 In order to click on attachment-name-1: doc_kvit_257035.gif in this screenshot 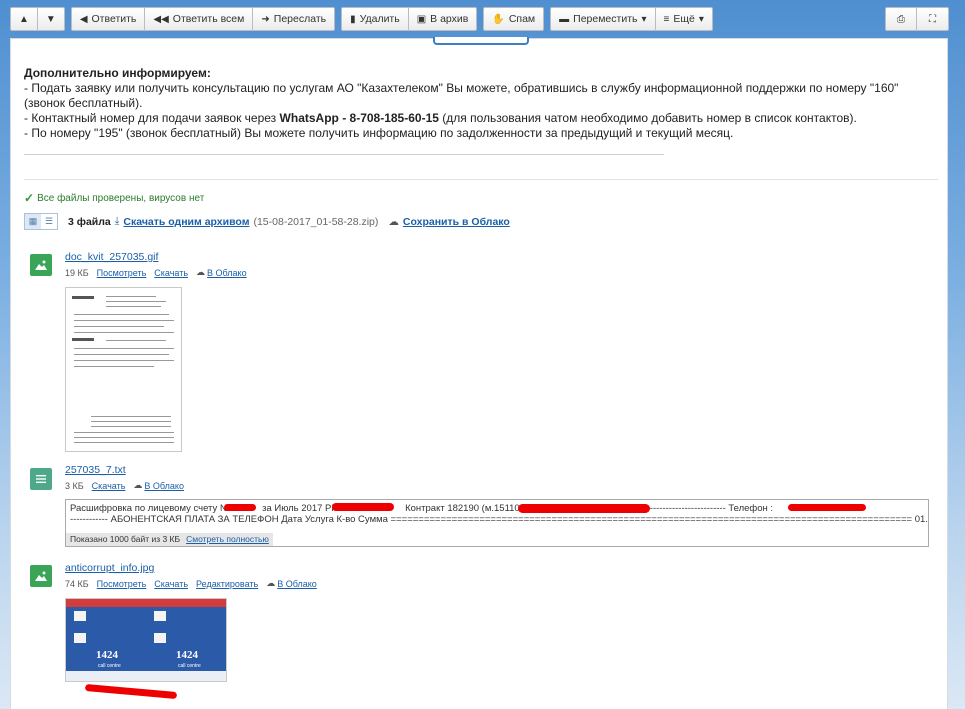, I will do `click(111, 257)`.